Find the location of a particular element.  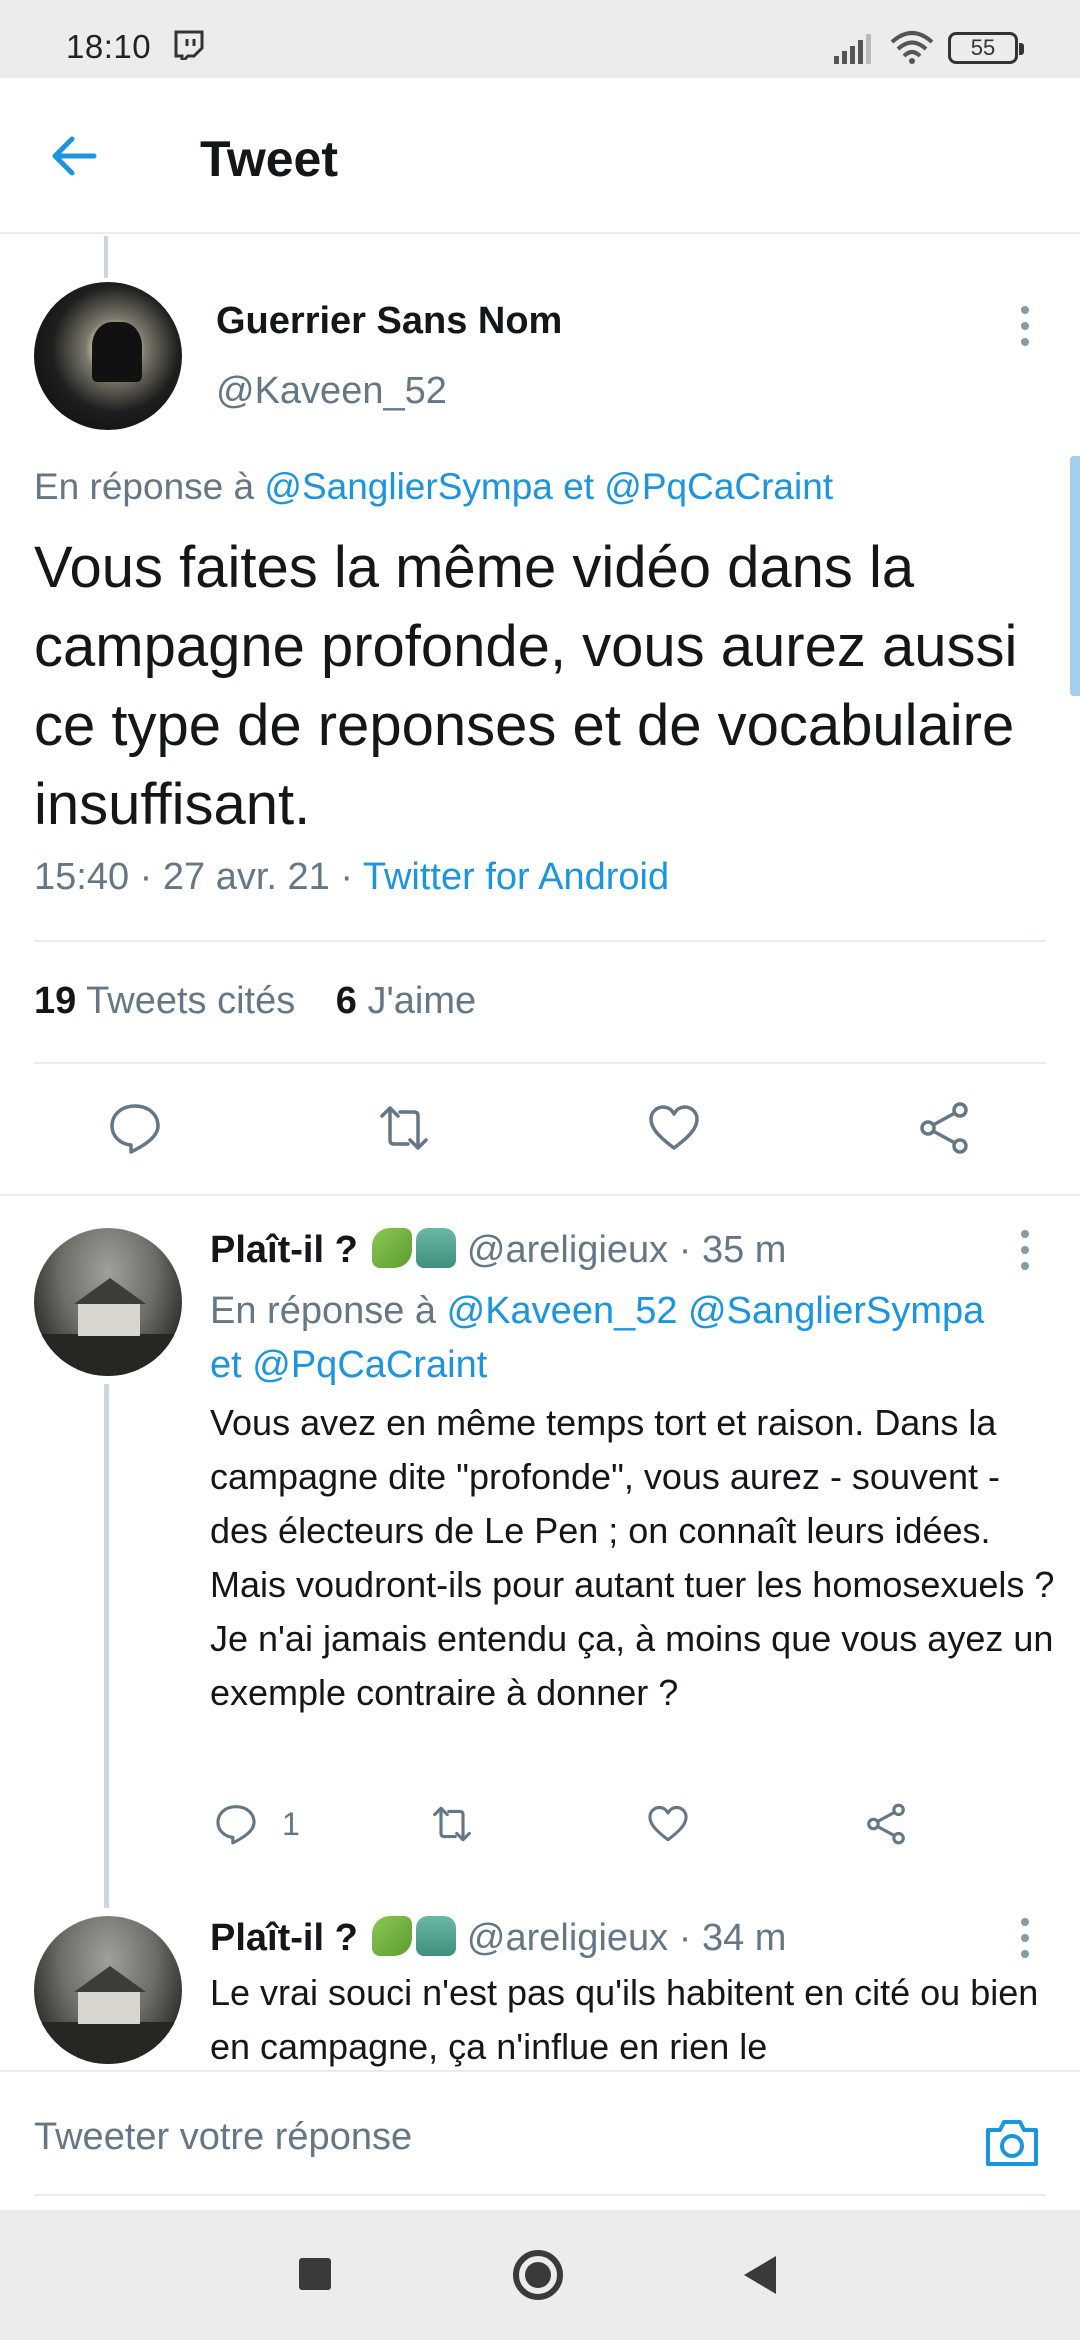

status-time: 18:10 is located at coordinates (109, 46).